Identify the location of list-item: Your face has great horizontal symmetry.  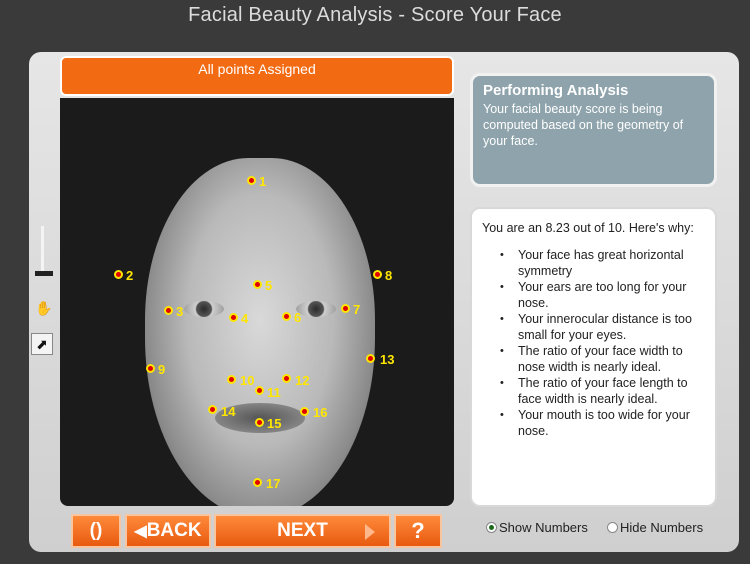
(602, 263).